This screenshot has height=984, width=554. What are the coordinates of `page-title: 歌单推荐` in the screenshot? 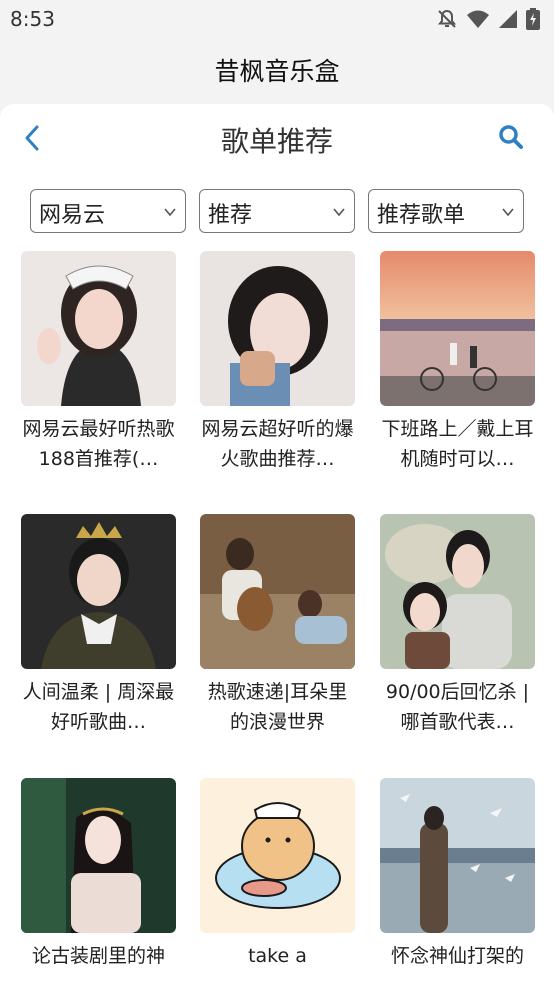 It's located at (276, 141).